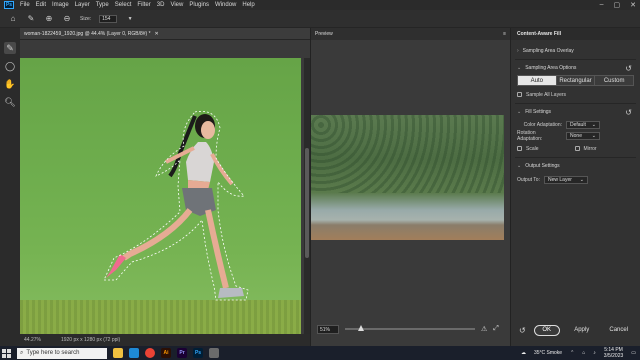 The width and height of the screenshot is (640, 360). Describe the element at coordinates (67, 19) in the screenshot. I see `subtract-from-selection-icon: ⊖` at that location.